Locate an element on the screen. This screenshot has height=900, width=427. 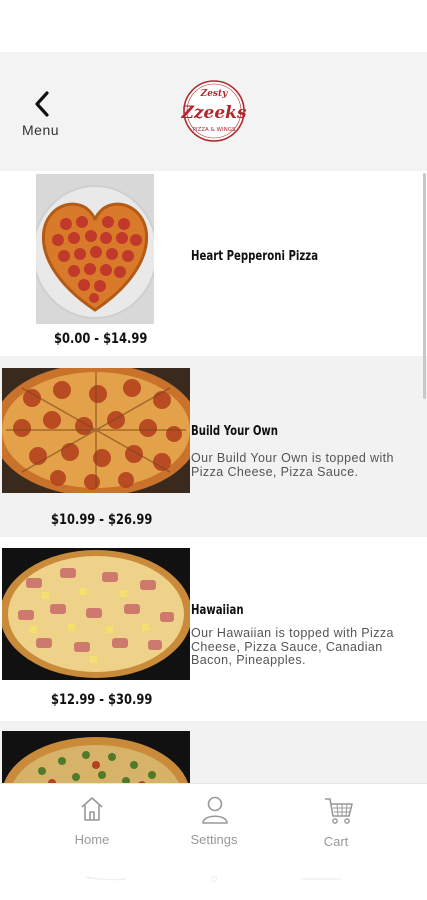
app-header: Menu Zesty Zzeeks PIZZA & WINGS is located at coordinates (213, 111).